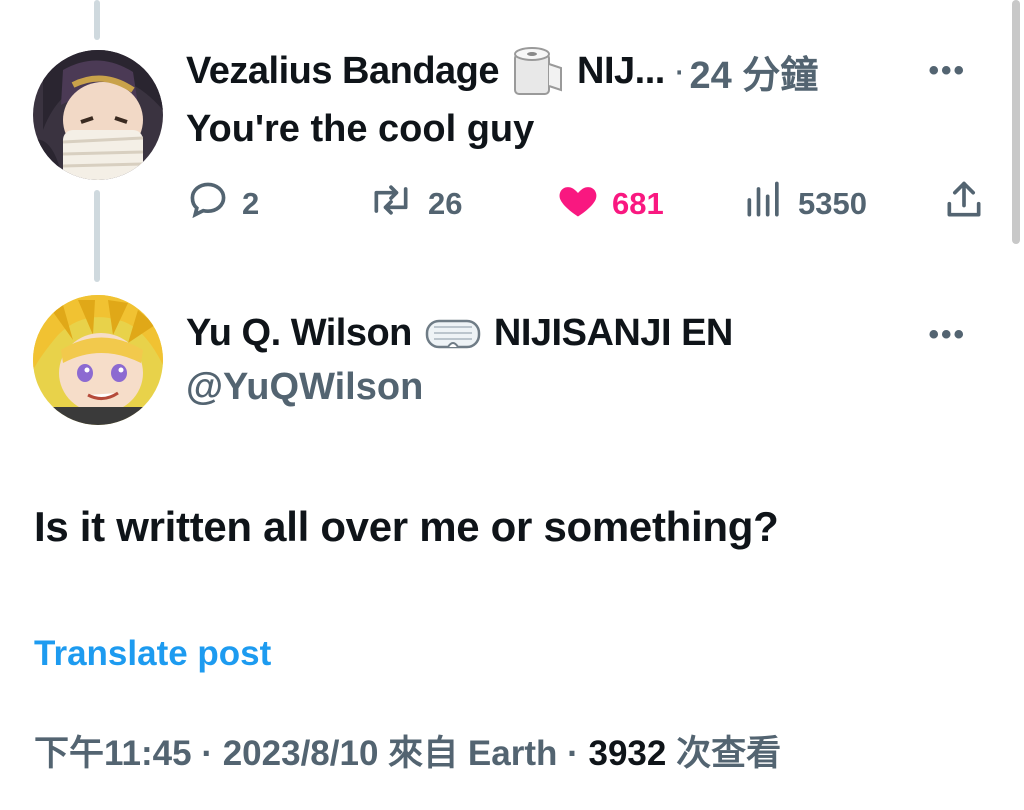 The image size is (1024, 810). What do you see at coordinates (473, 753) in the screenshot?
I see `post-location: 來自 Earth` at bounding box center [473, 753].